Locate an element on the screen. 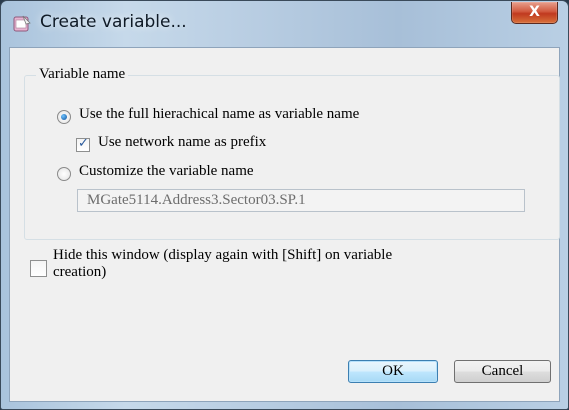 The width and height of the screenshot is (569, 410). close-button: X is located at coordinates (534, 13).